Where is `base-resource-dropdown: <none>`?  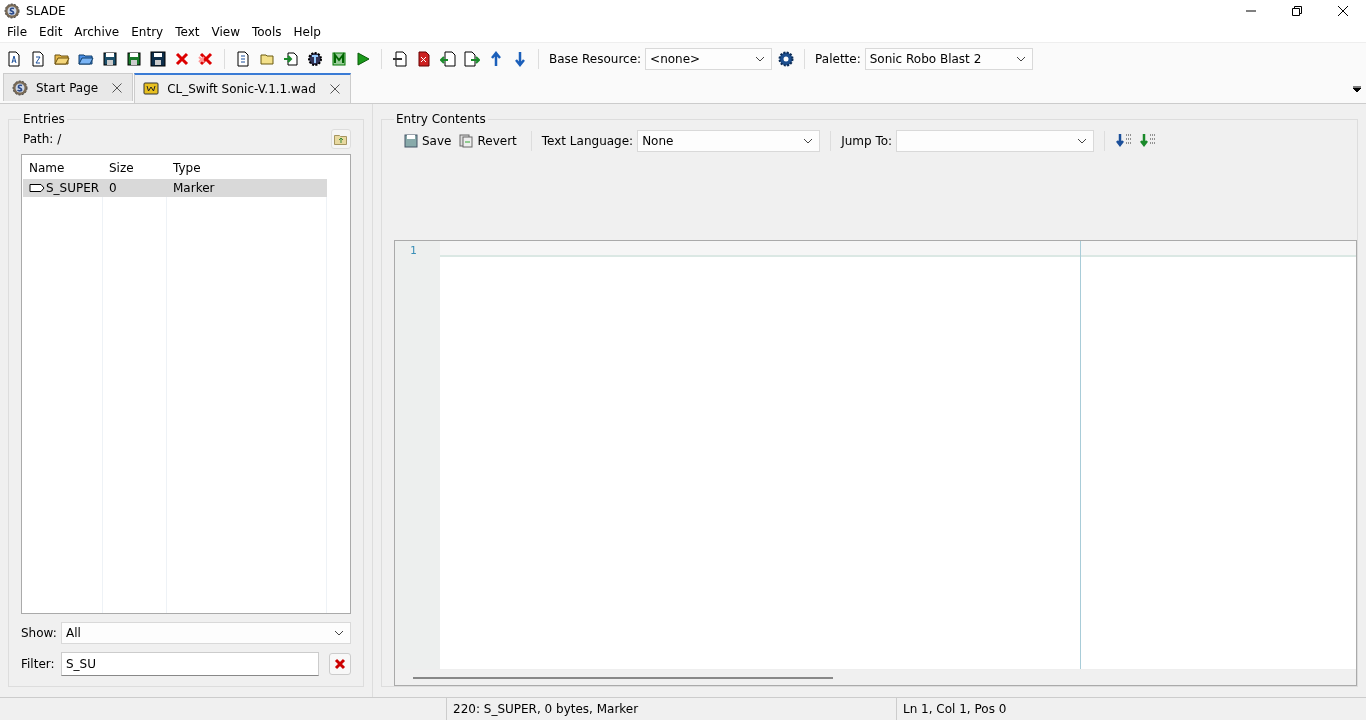 base-resource-dropdown: <none> is located at coordinates (709, 58).